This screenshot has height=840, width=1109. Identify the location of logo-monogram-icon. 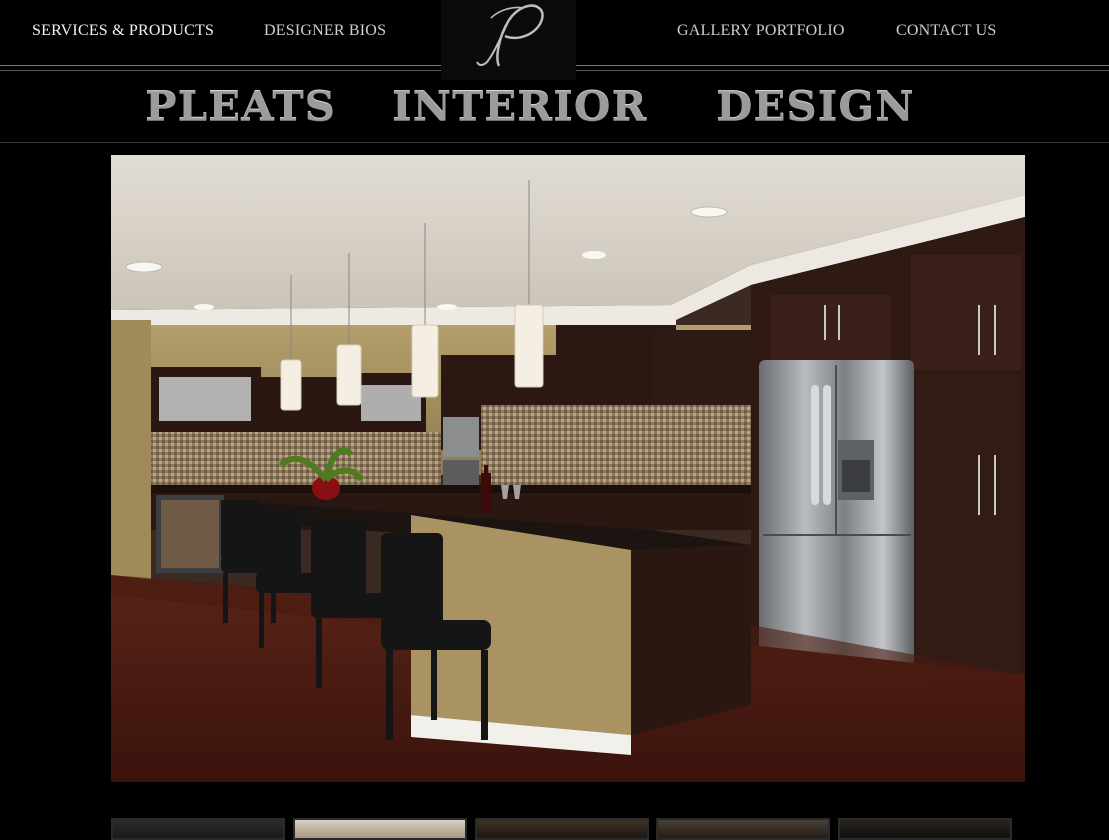
(510, 38).